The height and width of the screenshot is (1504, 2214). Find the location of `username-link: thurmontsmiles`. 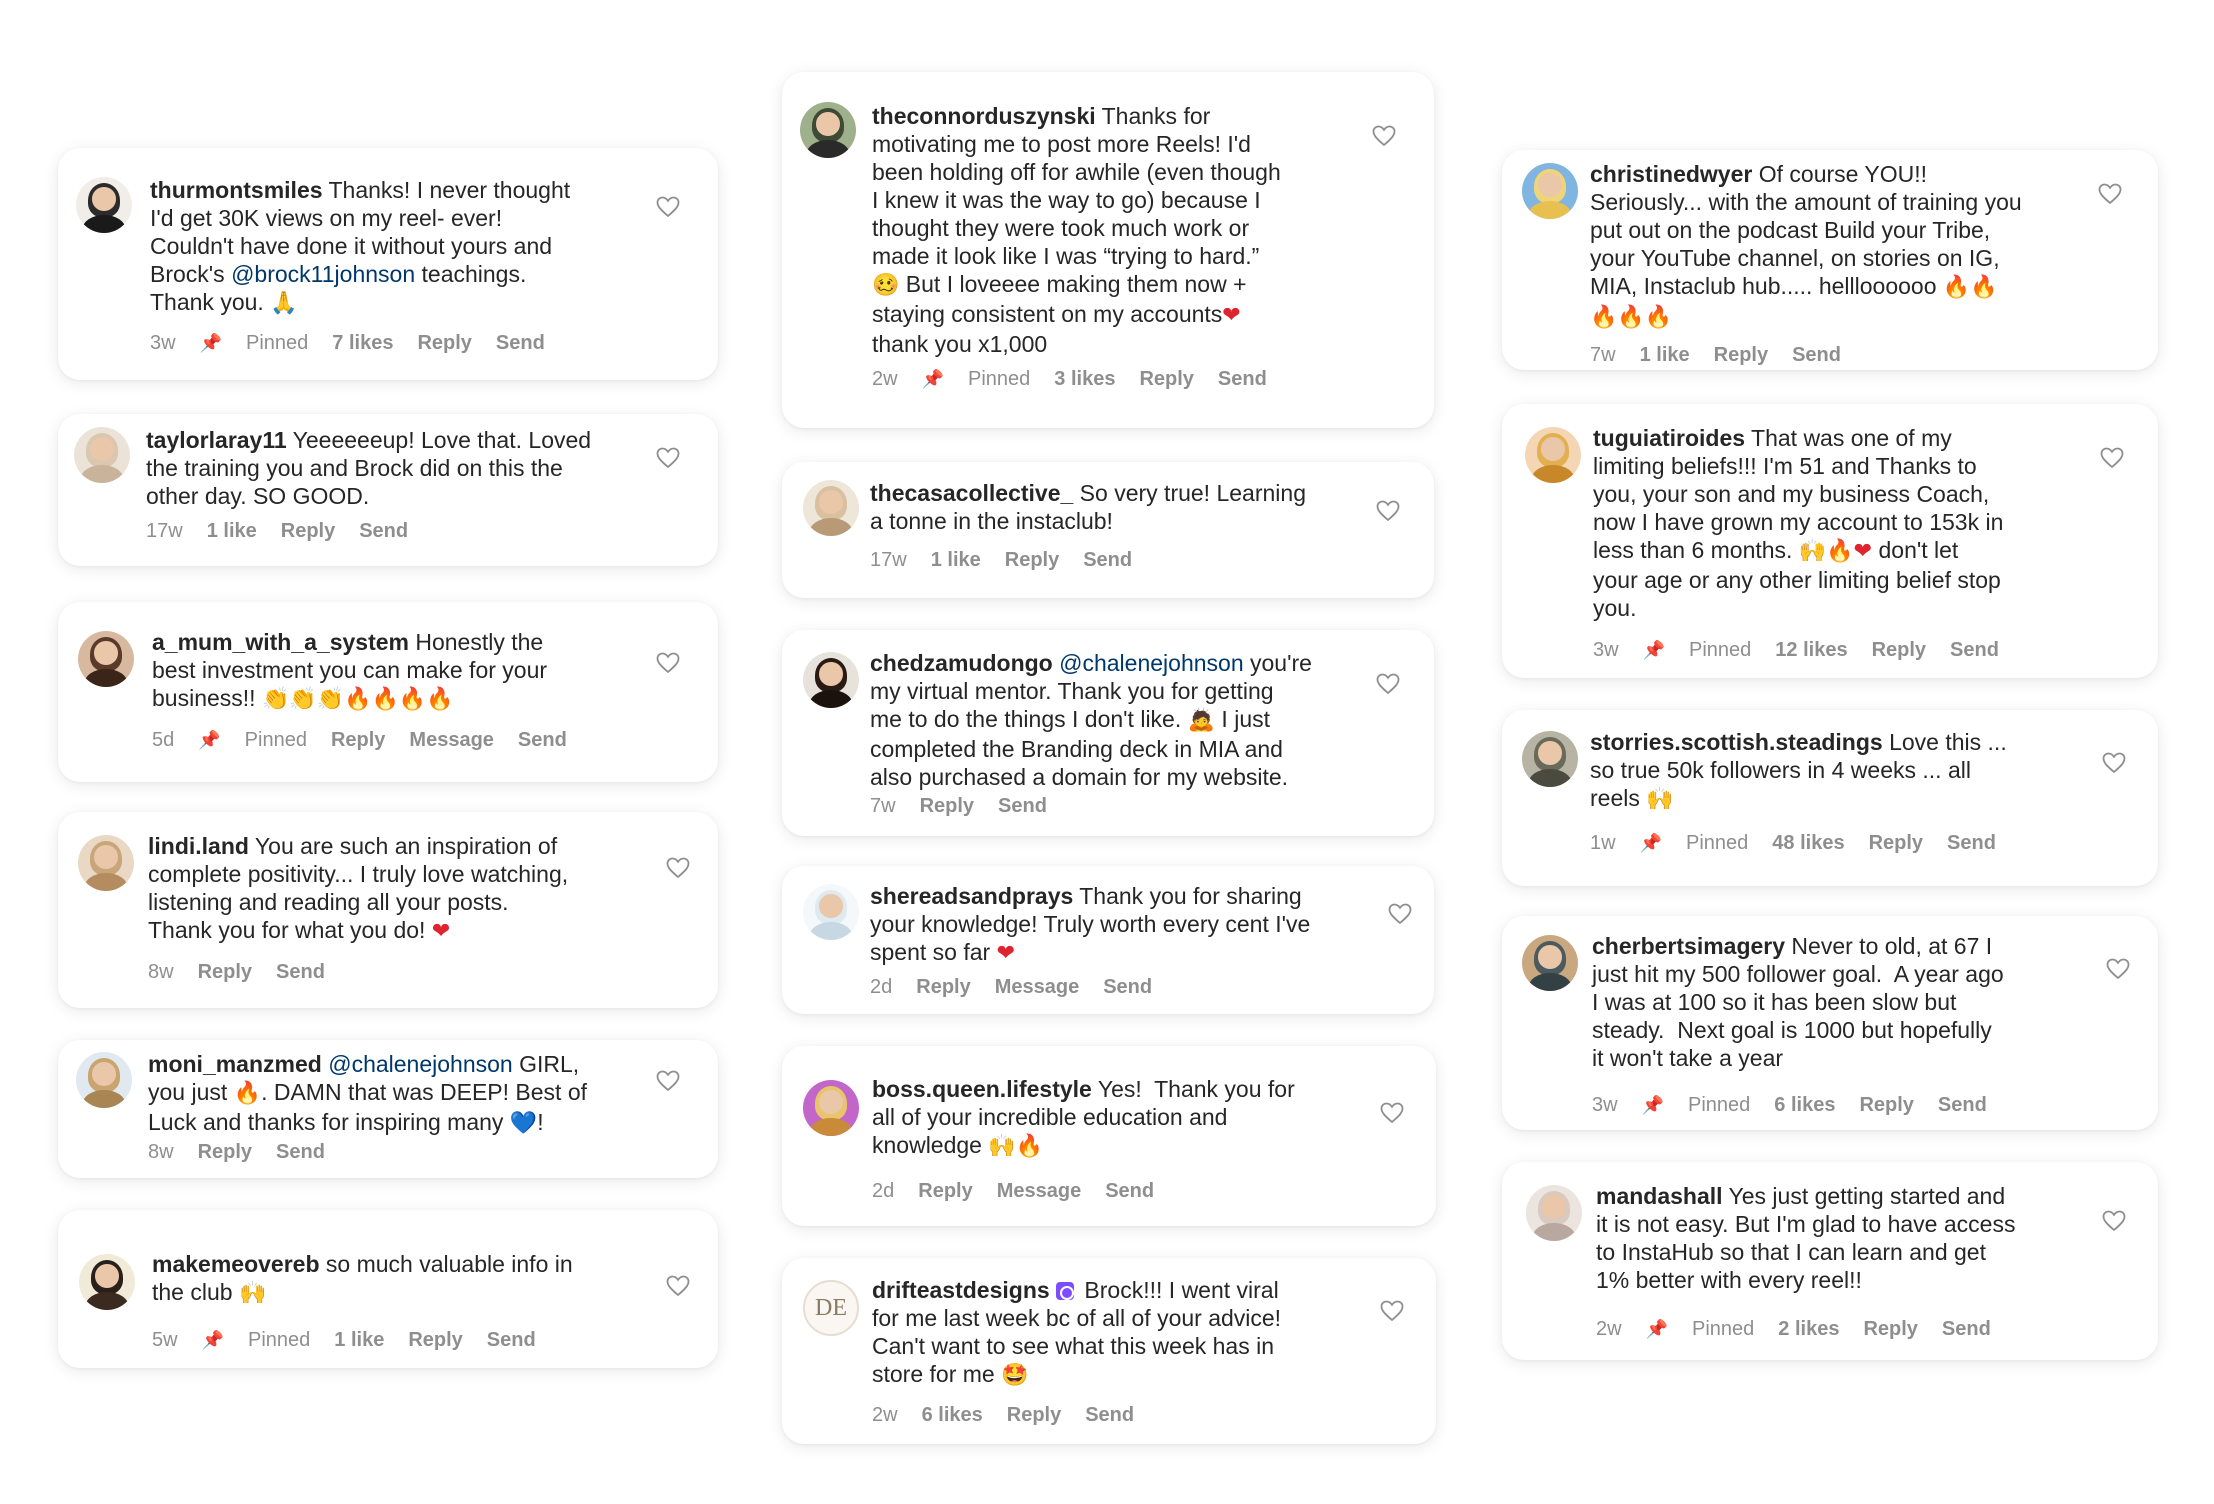

username-link: thurmontsmiles is located at coordinates (236, 190).